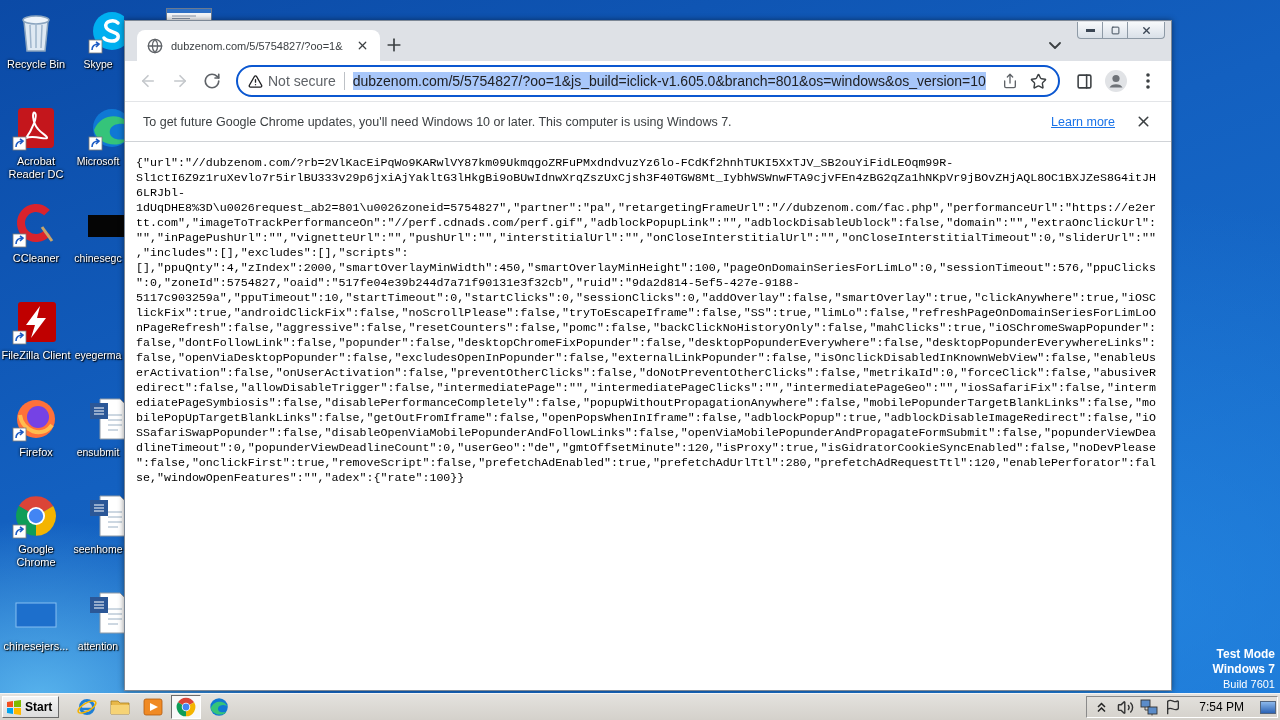 The height and width of the screenshot is (720, 1280). What do you see at coordinates (1221, 707) in the screenshot?
I see `clock-text: 7:54 PM` at bounding box center [1221, 707].